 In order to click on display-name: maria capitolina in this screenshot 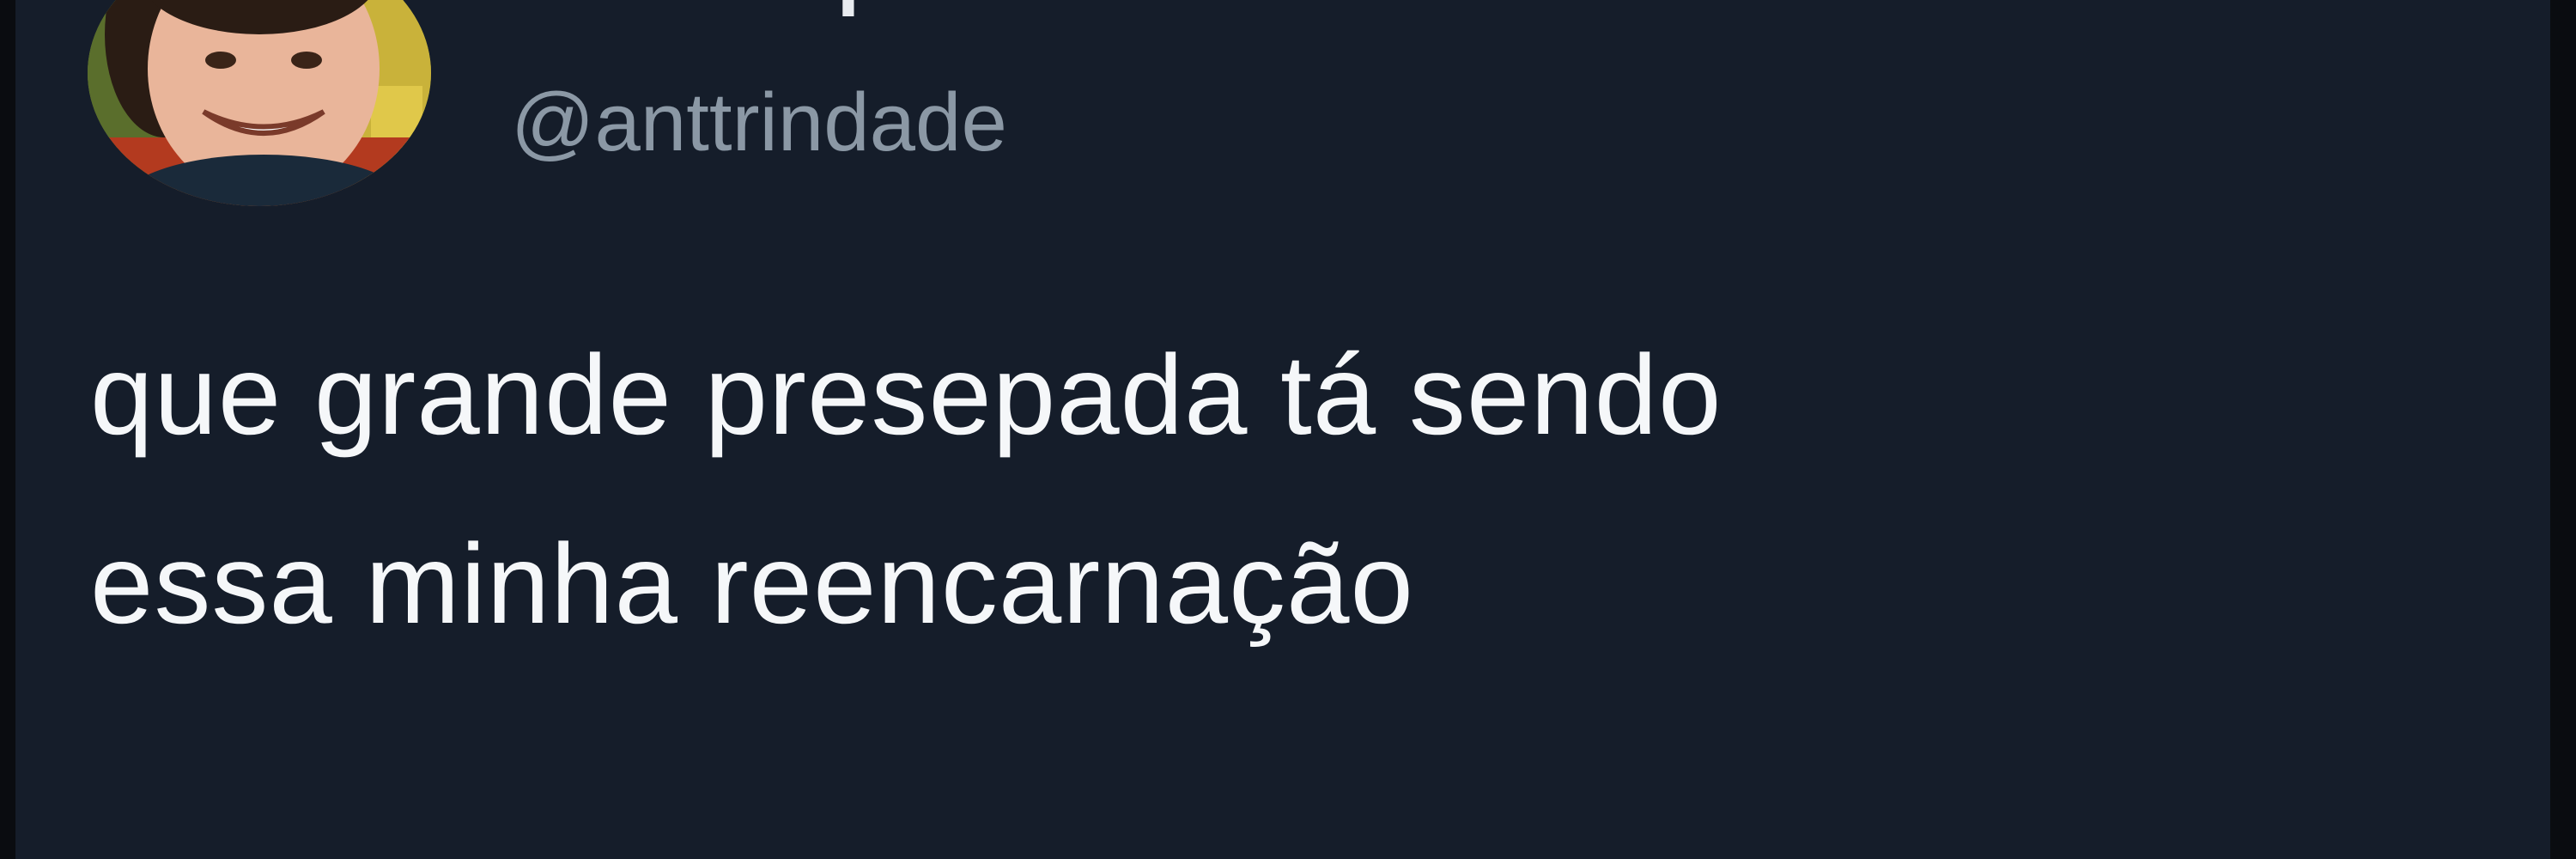, I will do `click(816, 9)`.